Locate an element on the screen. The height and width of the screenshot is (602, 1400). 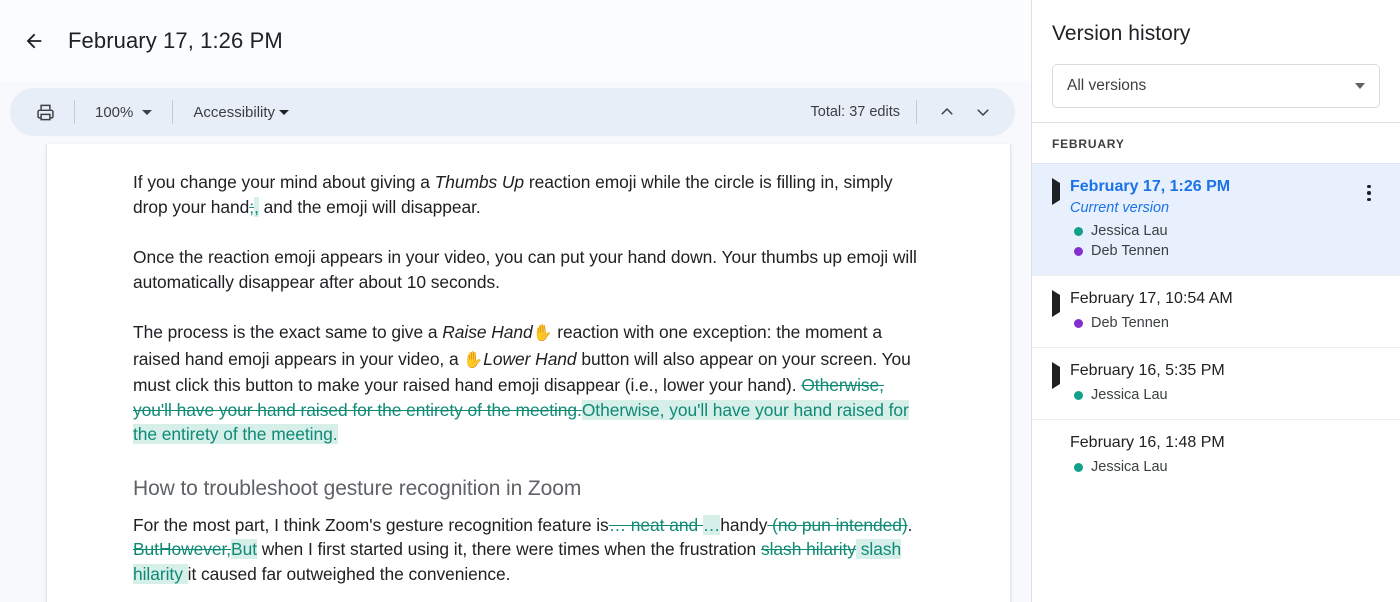
print-icon is located at coordinates (45, 112).